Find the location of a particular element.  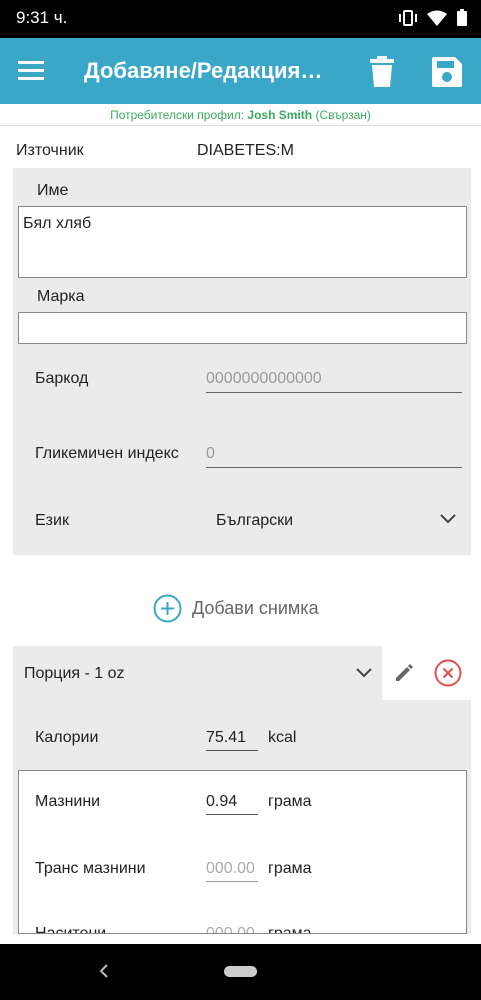

source-label: Източник is located at coordinates (50, 150).